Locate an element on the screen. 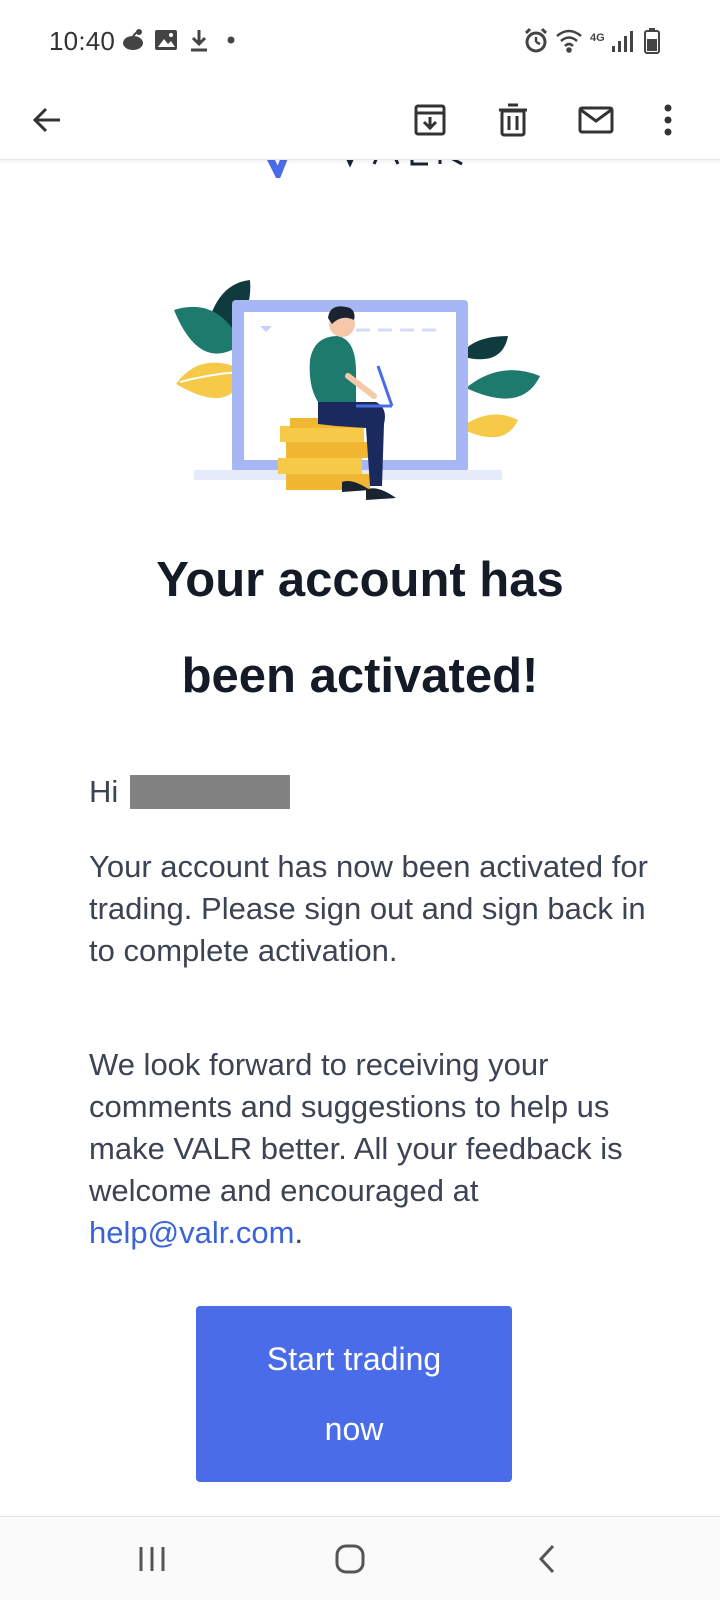 The image size is (720, 1600). status-right-icons: 4G is located at coordinates (592, 40).